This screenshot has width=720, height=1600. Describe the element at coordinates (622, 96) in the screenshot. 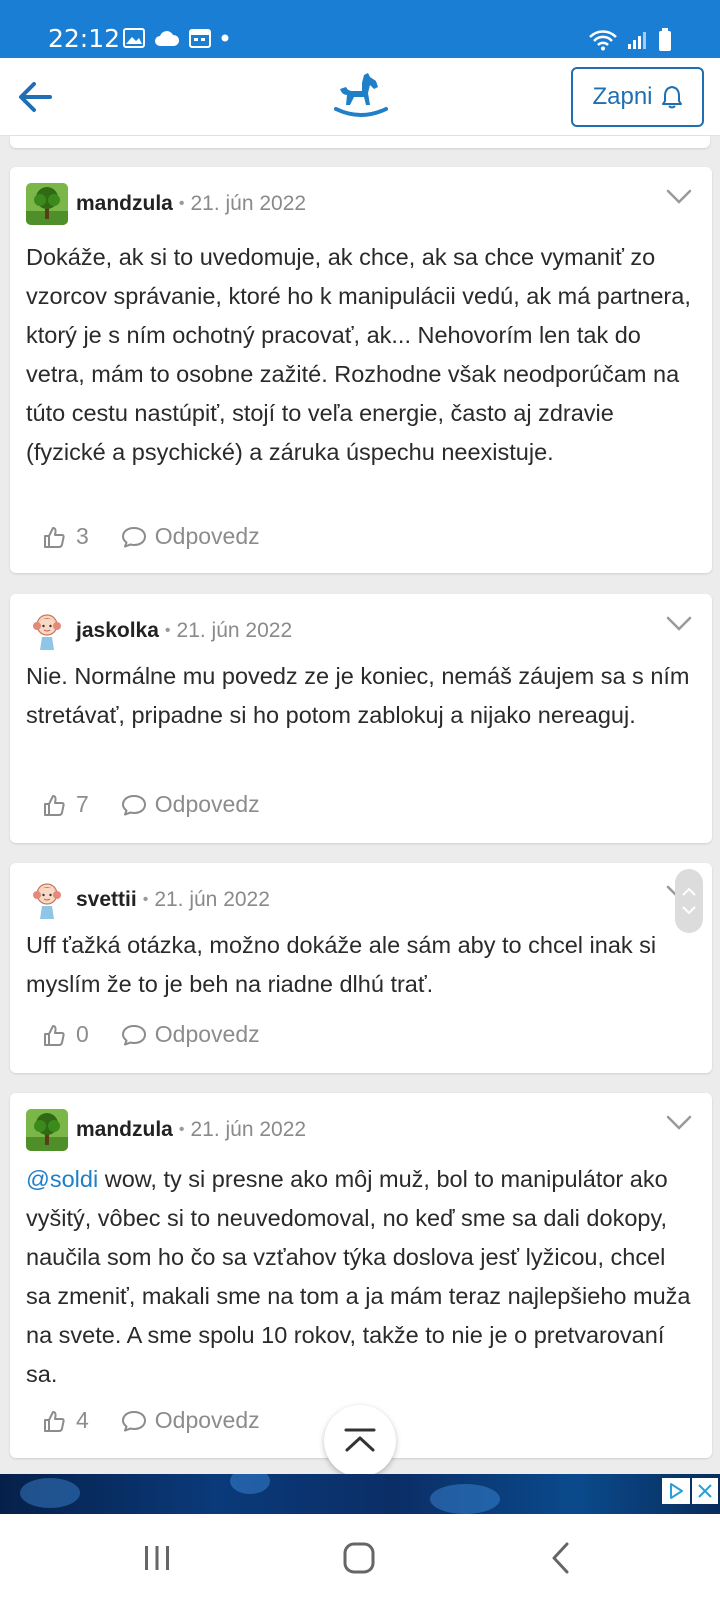

I see `follow-label: Zapni` at that location.